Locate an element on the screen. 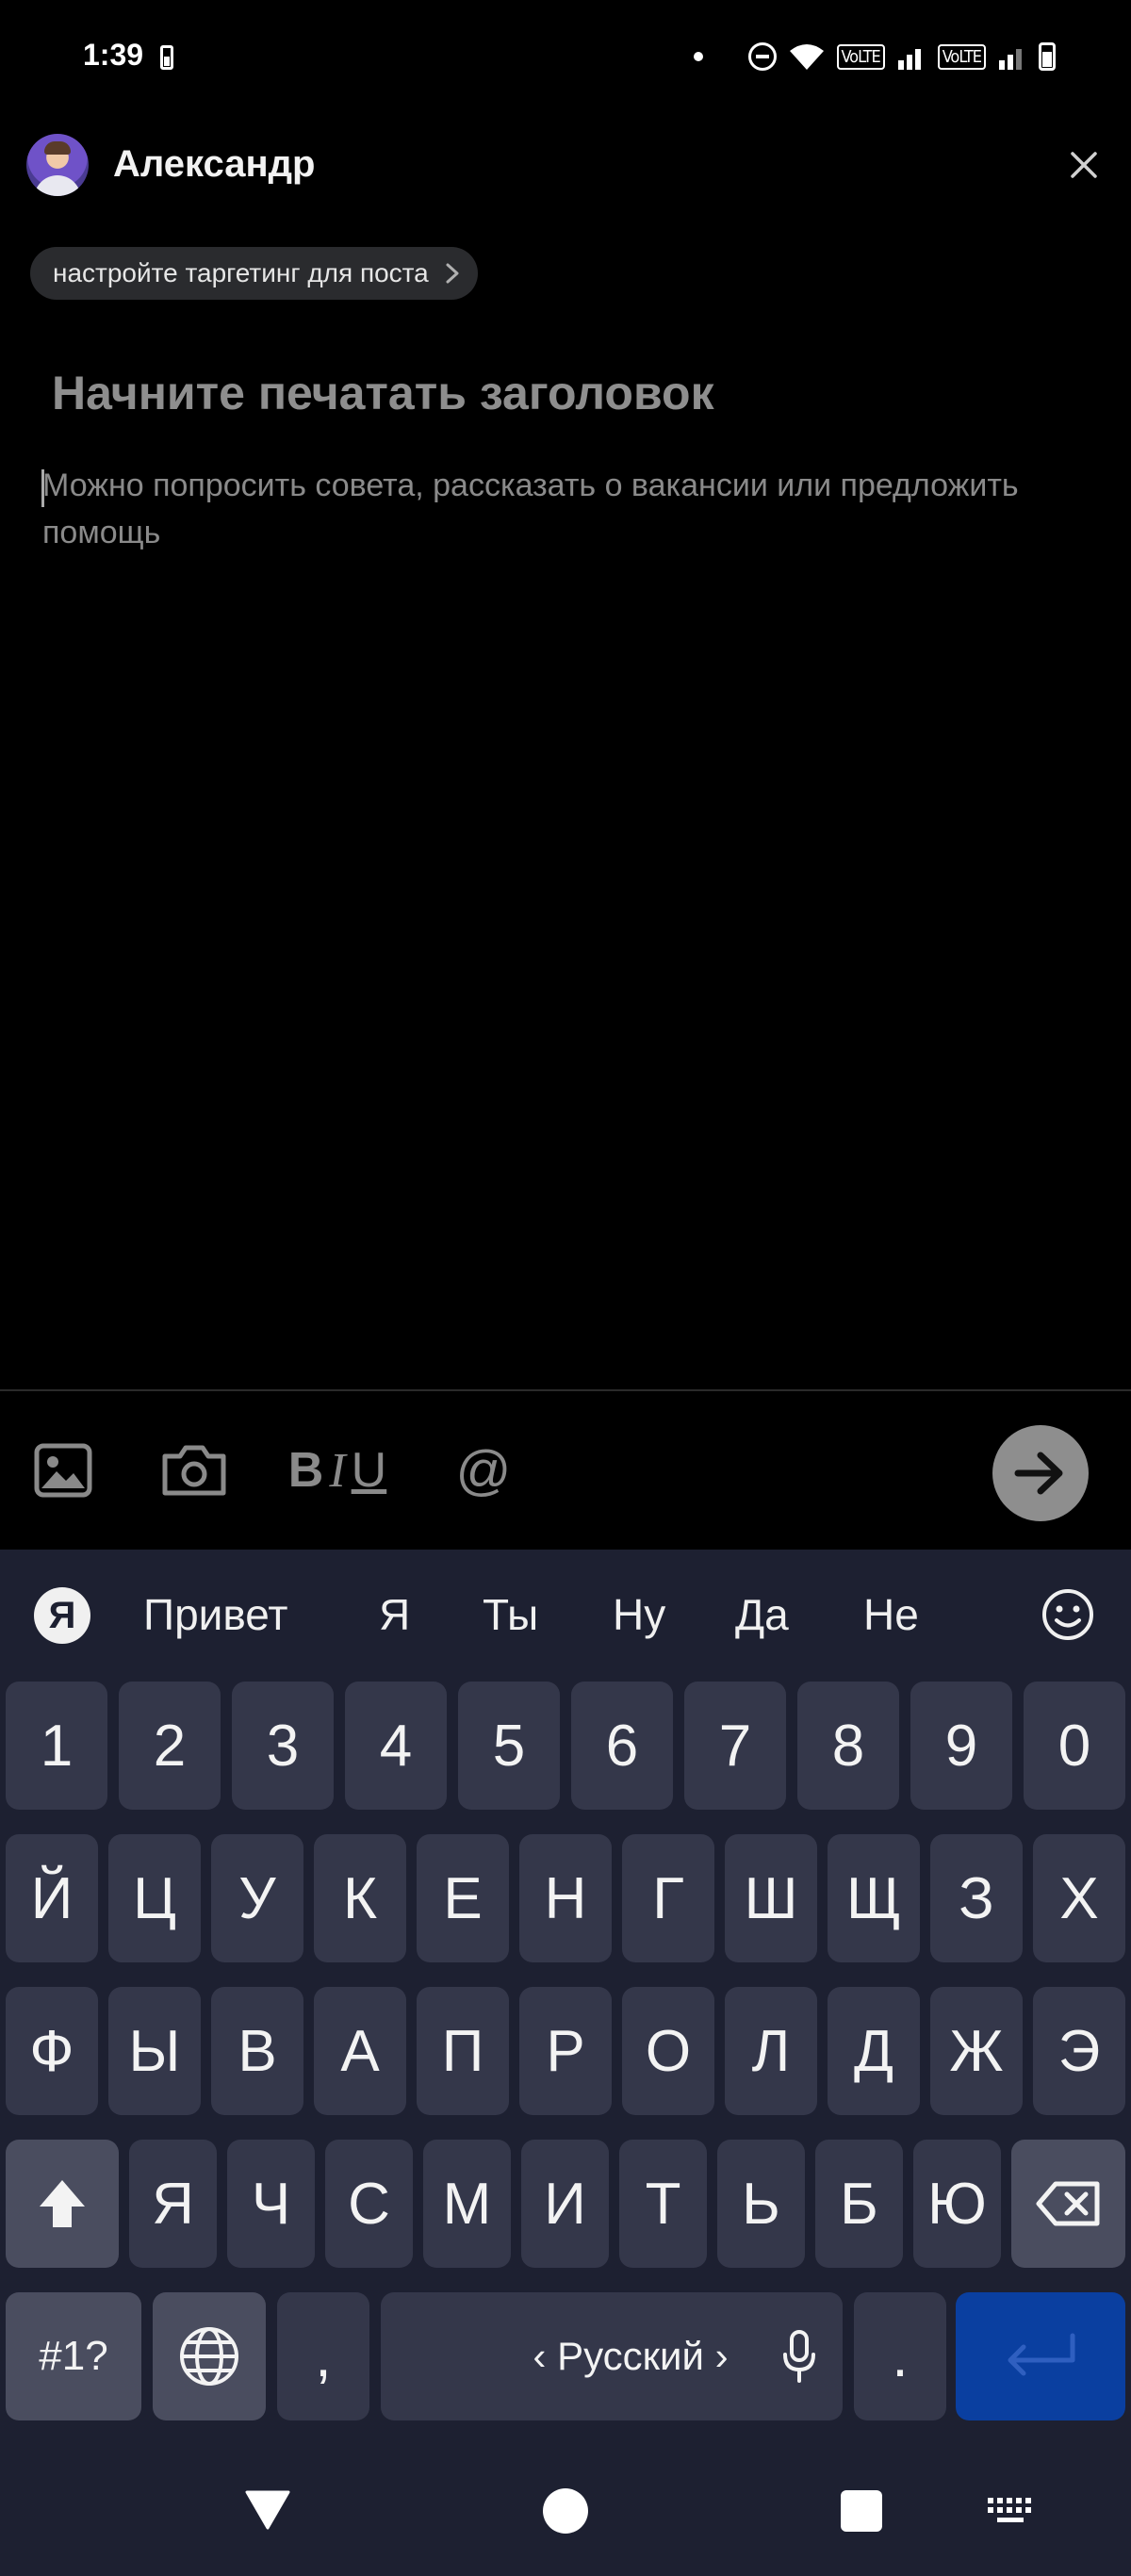 Image resolution: width=1131 pixels, height=2576 pixels. key-letter: Ц is located at coordinates (154, 1898).